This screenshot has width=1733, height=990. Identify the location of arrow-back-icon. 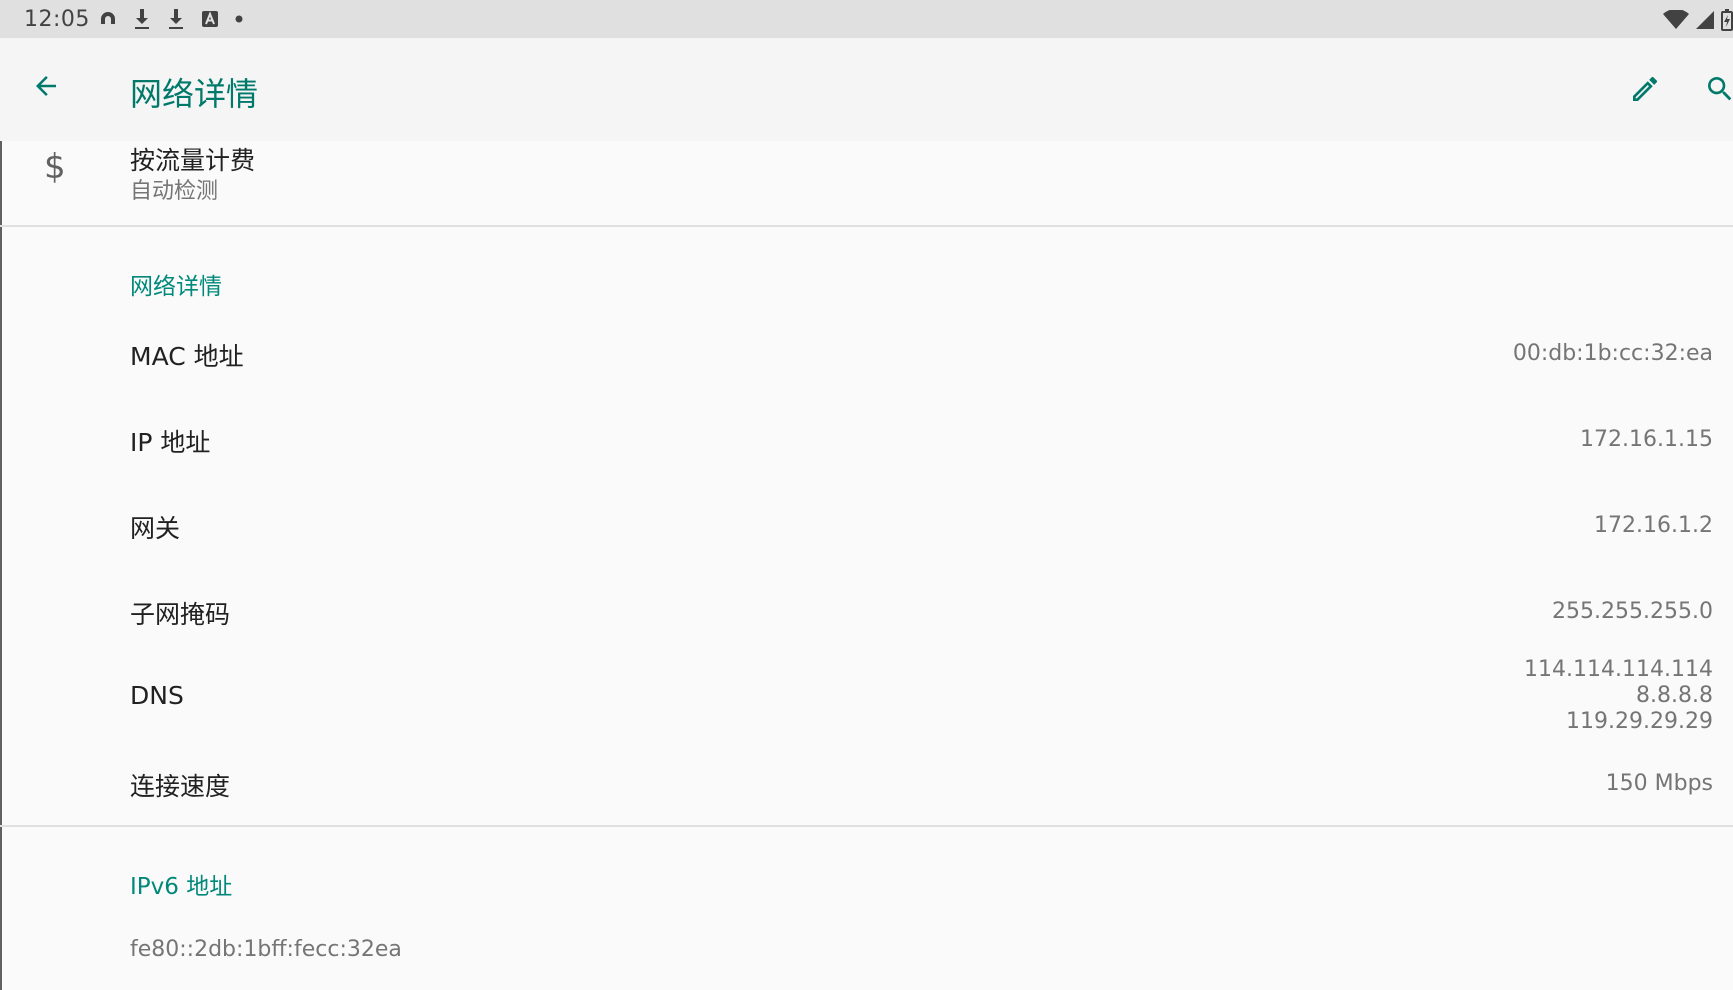
(46, 88).